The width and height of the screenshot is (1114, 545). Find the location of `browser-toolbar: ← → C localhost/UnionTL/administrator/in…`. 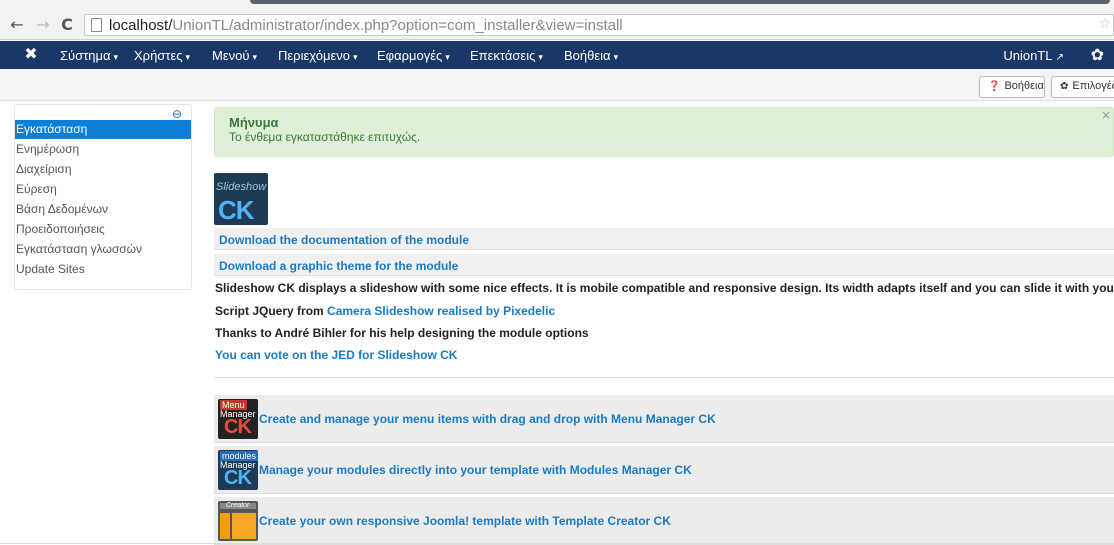

browser-toolbar: ← → C localhost/UnionTL/administrator/in… is located at coordinates (557, 20).